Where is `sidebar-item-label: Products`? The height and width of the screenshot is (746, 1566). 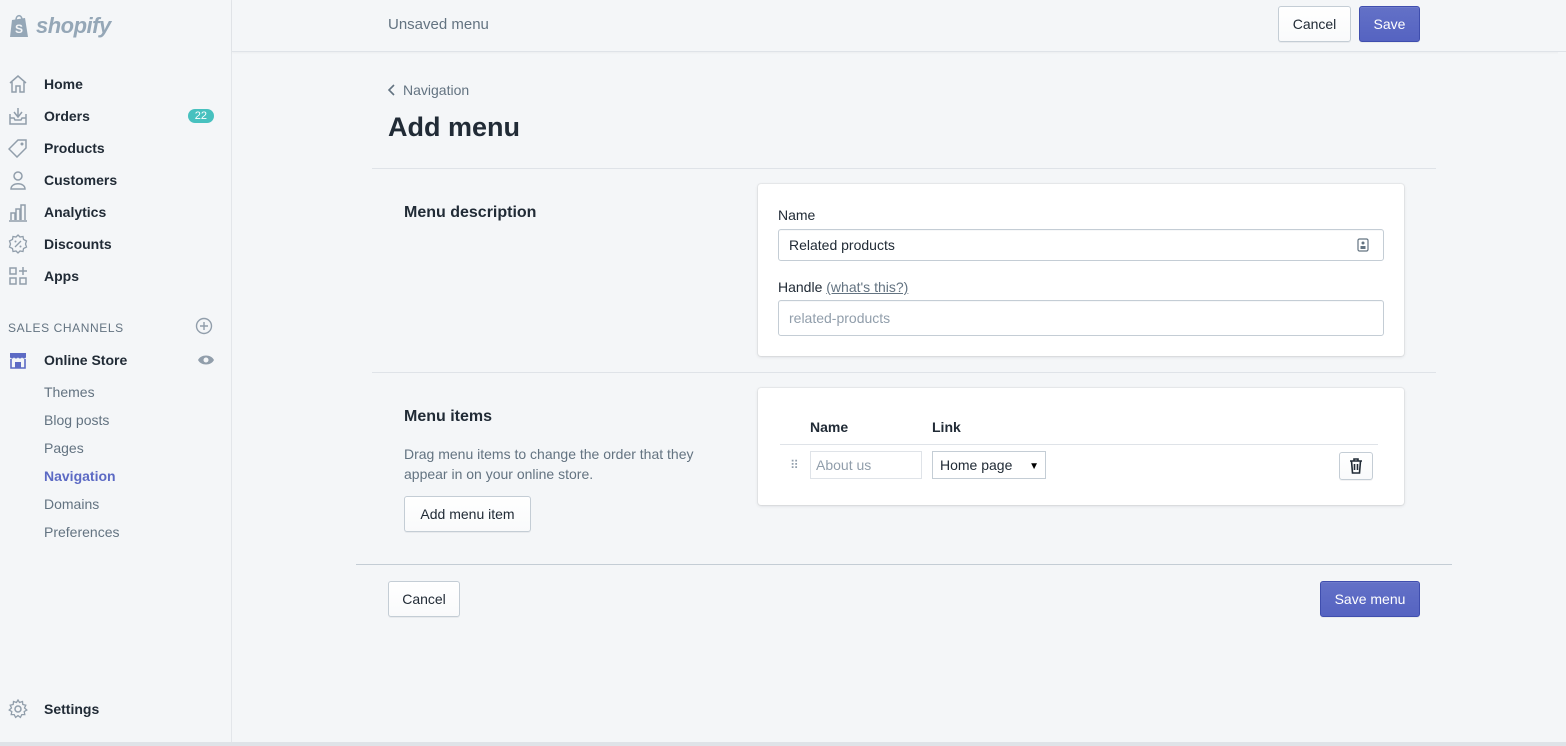 sidebar-item-label: Products is located at coordinates (74, 148).